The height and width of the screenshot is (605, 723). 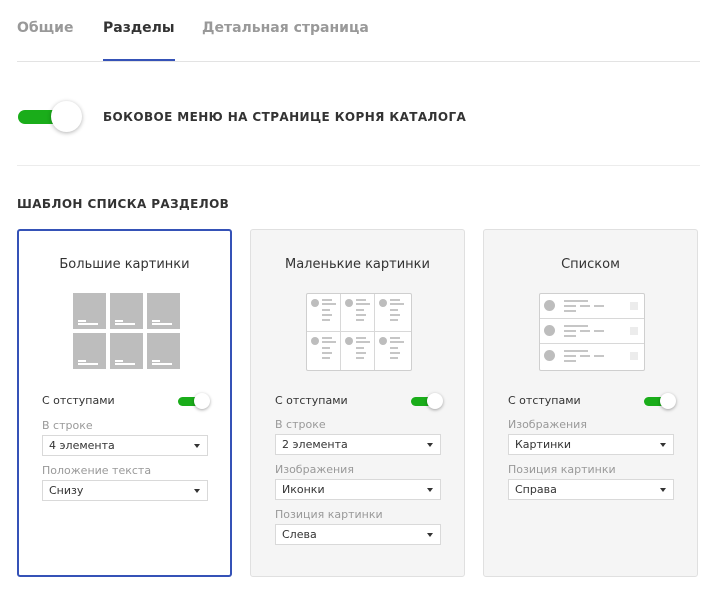 I want to click on card-title: Маленькие картинки, so click(x=357, y=264).